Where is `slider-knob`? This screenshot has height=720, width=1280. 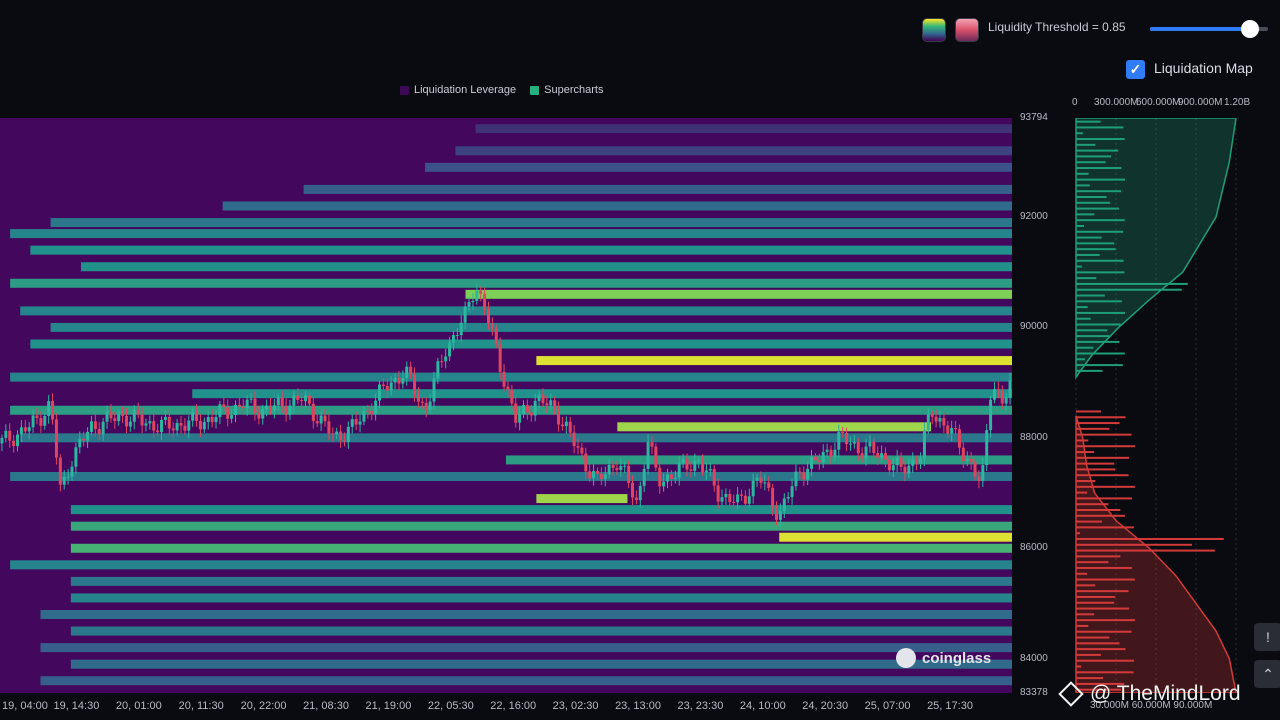
slider-knob is located at coordinates (1250, 29).